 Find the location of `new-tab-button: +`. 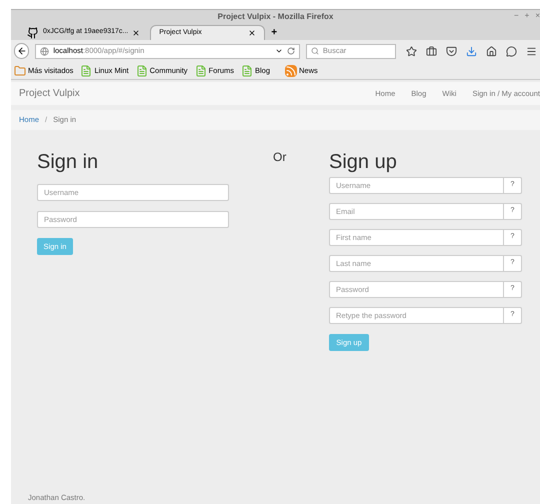

new-tab-button: + is located at coordinates (274, 32).